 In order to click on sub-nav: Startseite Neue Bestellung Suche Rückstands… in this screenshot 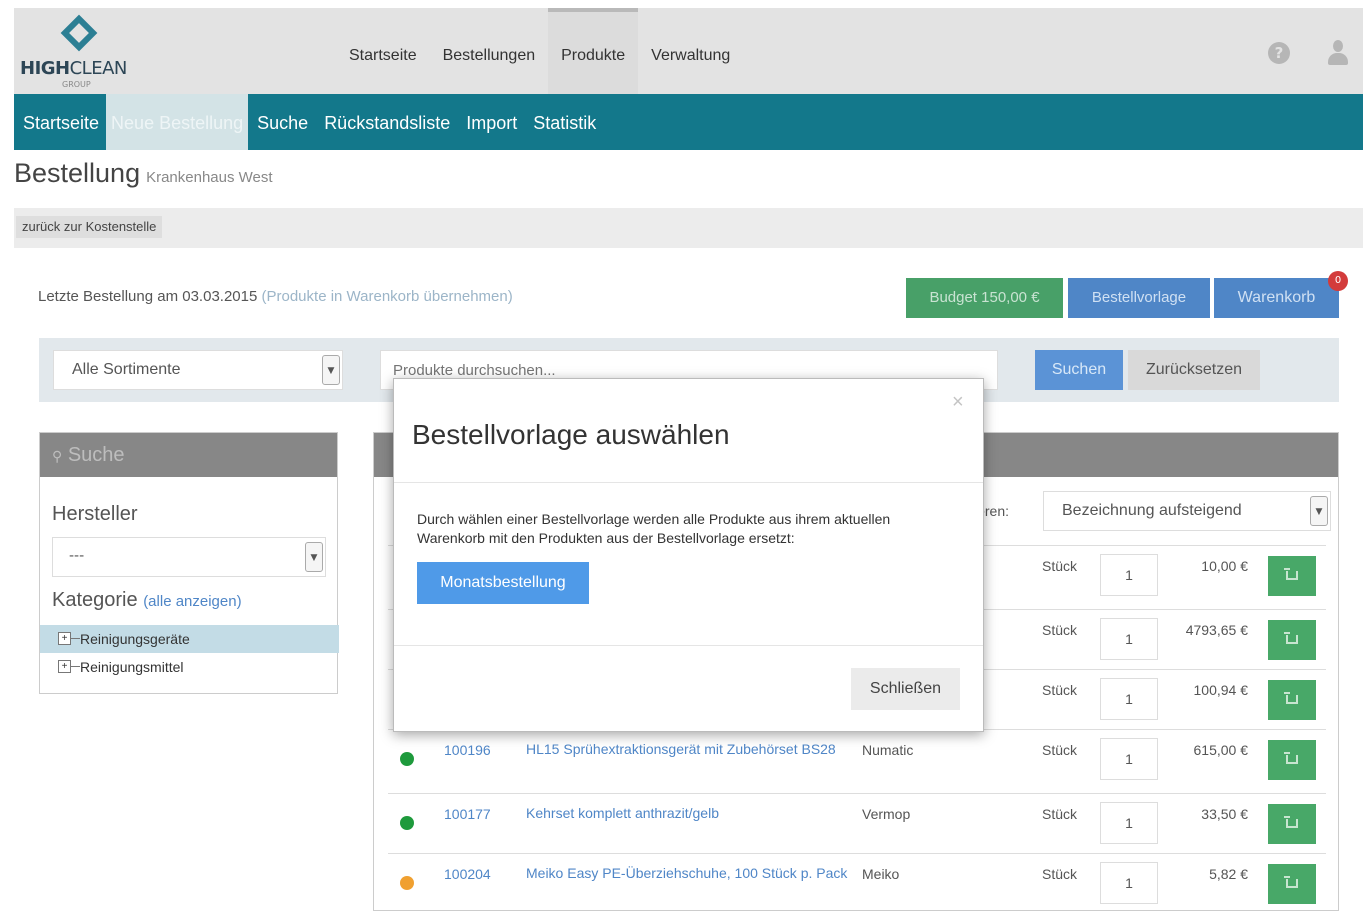, I will do `click(688, 122)`.